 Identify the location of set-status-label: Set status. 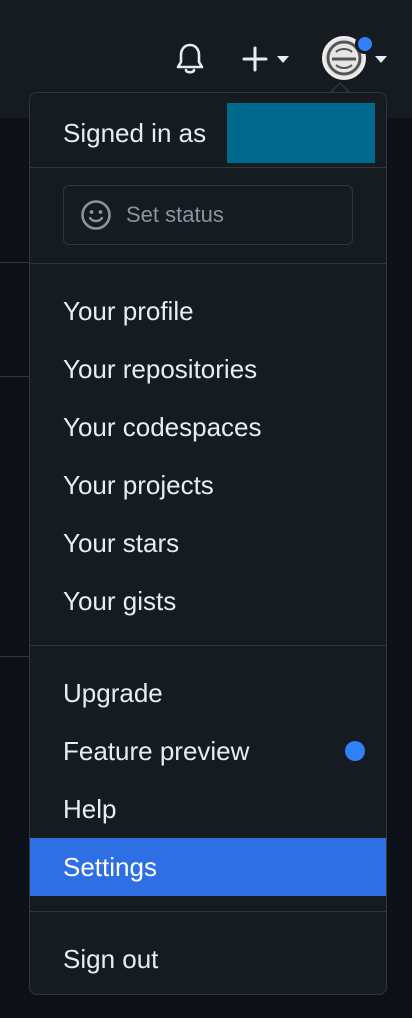
(175, 214).